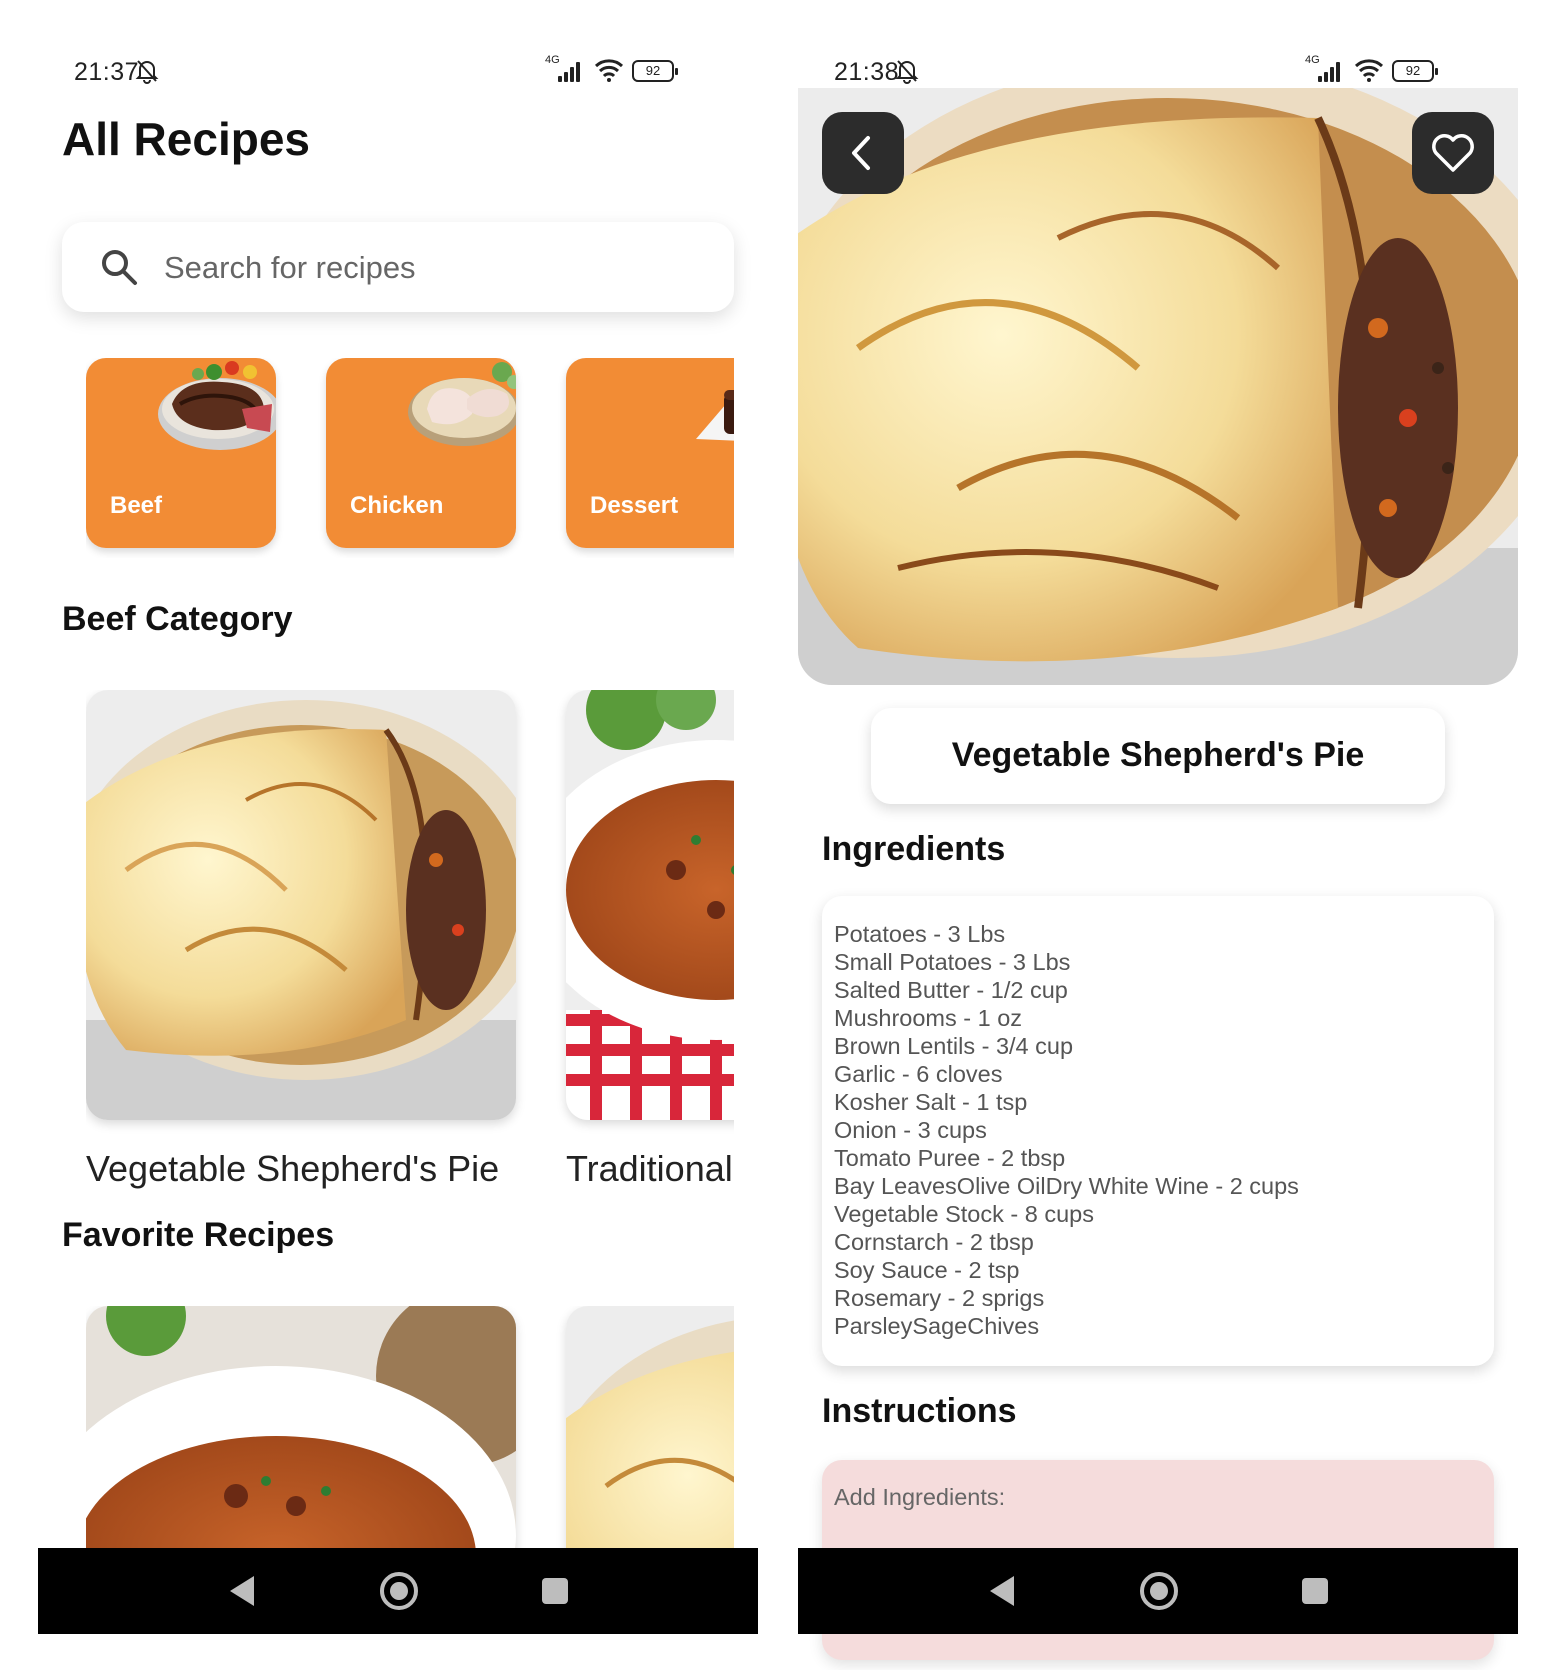 The image size is (1560, 1670). Describe the element at coordinates (939, 1298) in the screenshot. I see `ingredient-item: Rosemary - 2 sprigs` at that location.